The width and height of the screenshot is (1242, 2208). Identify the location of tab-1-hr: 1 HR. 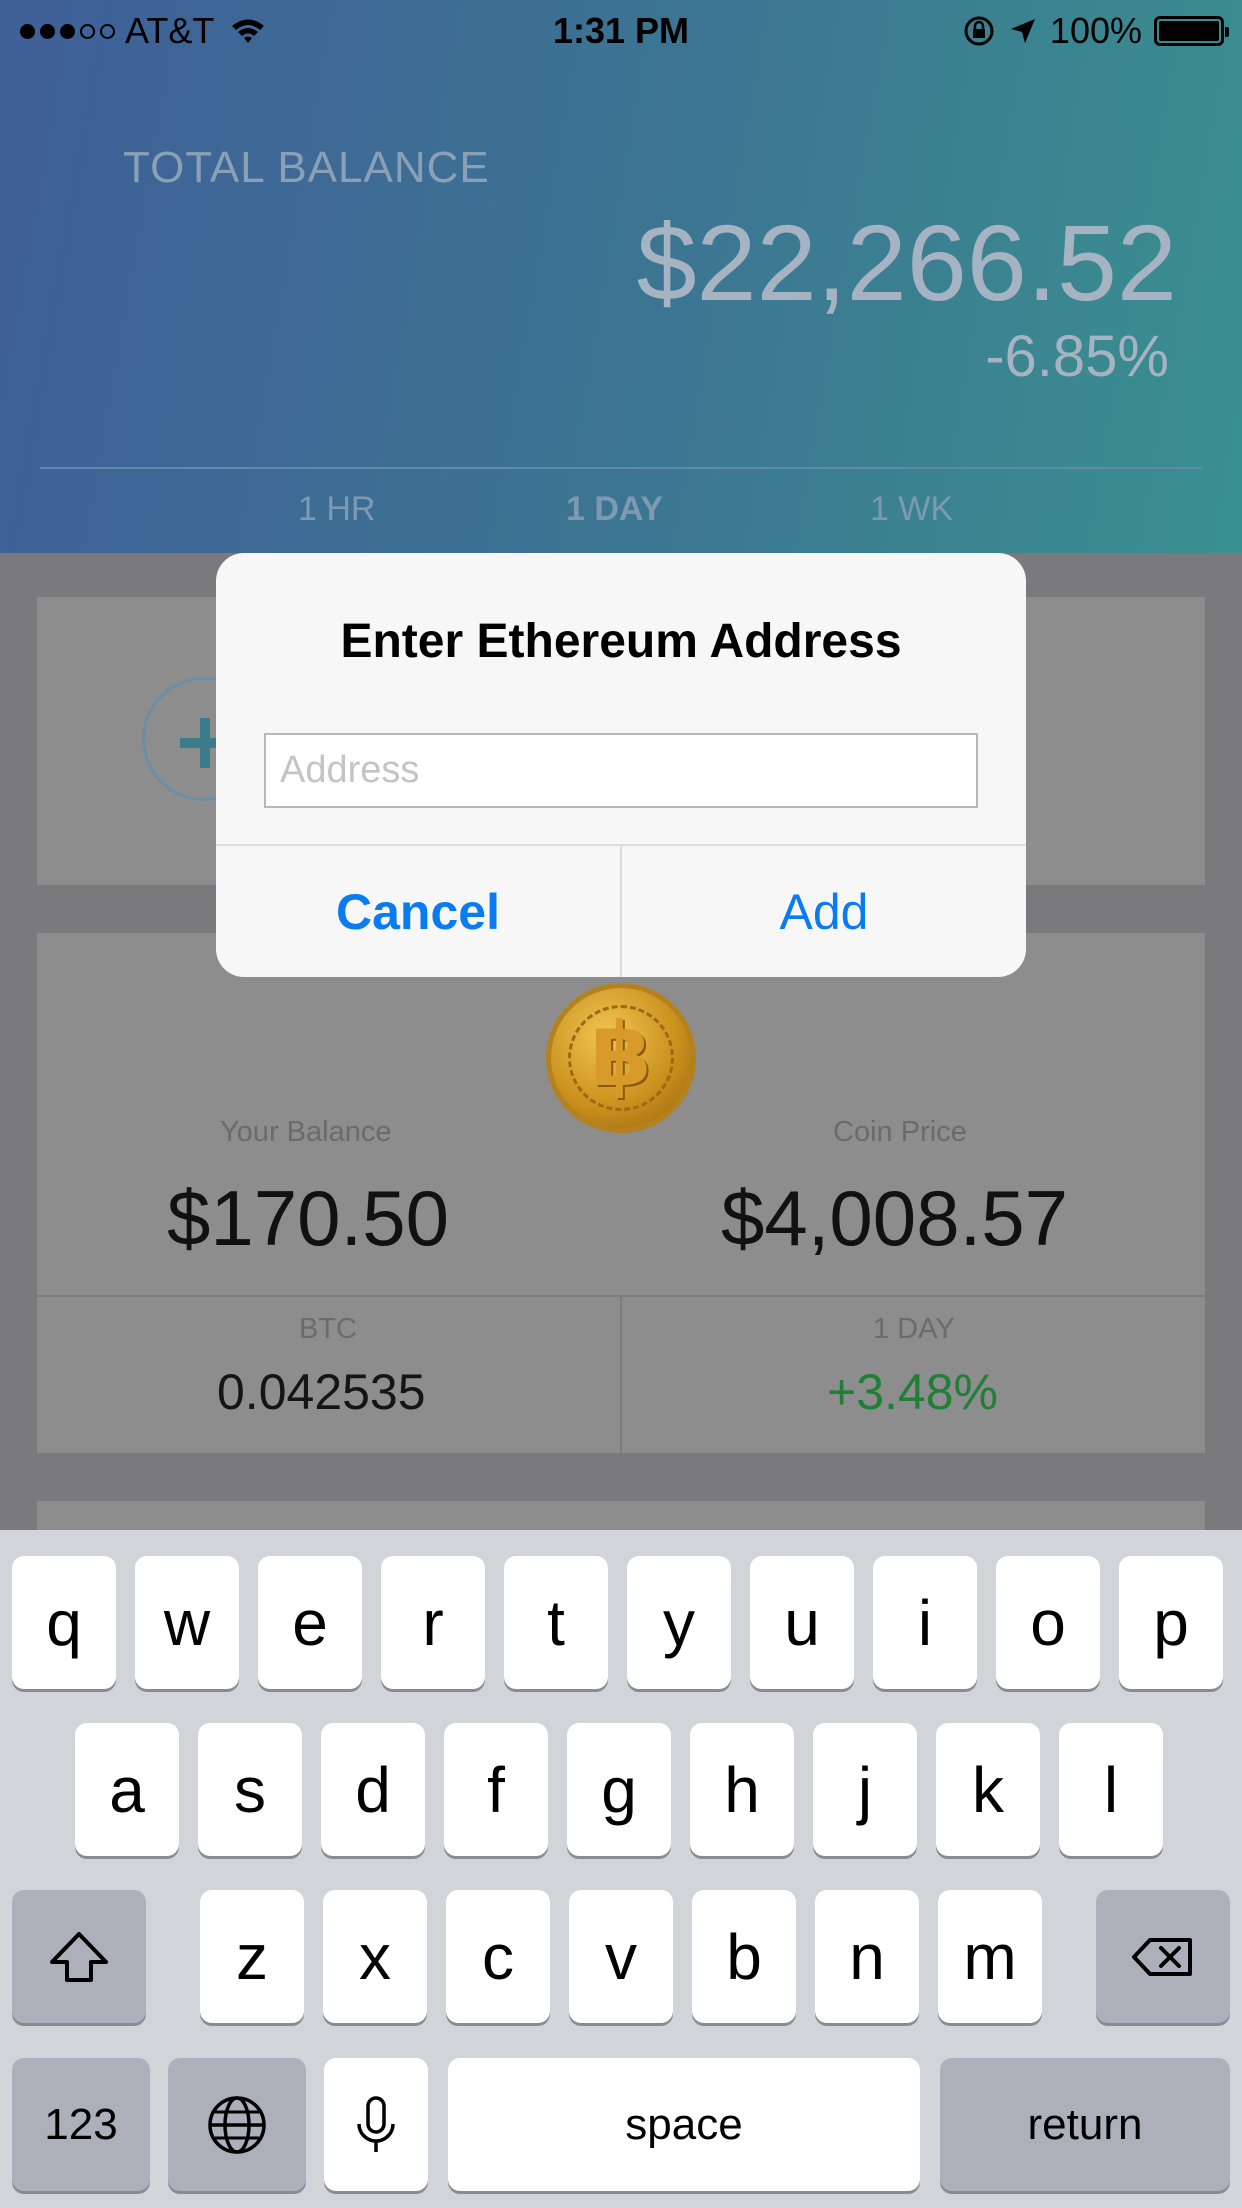
(336, 509).